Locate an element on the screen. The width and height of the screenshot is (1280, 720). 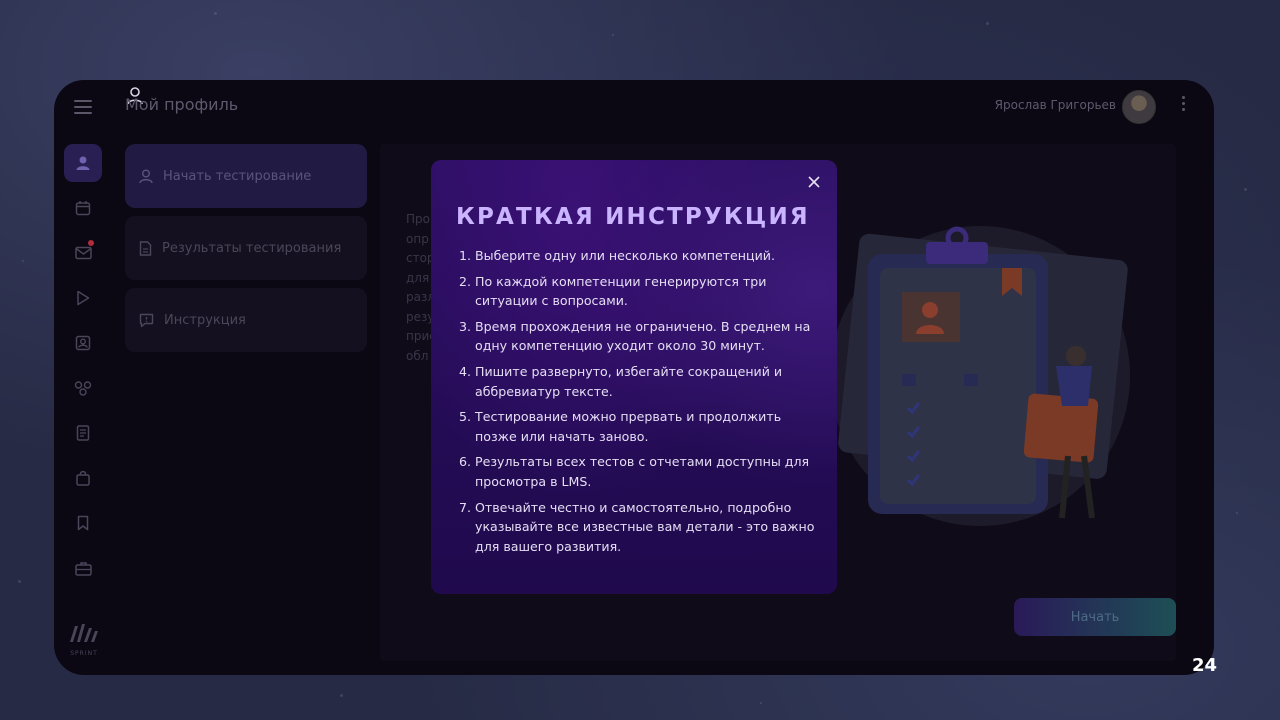
submenu-item-start-testing: Начать тестирование is located at coordinates (246, 176).